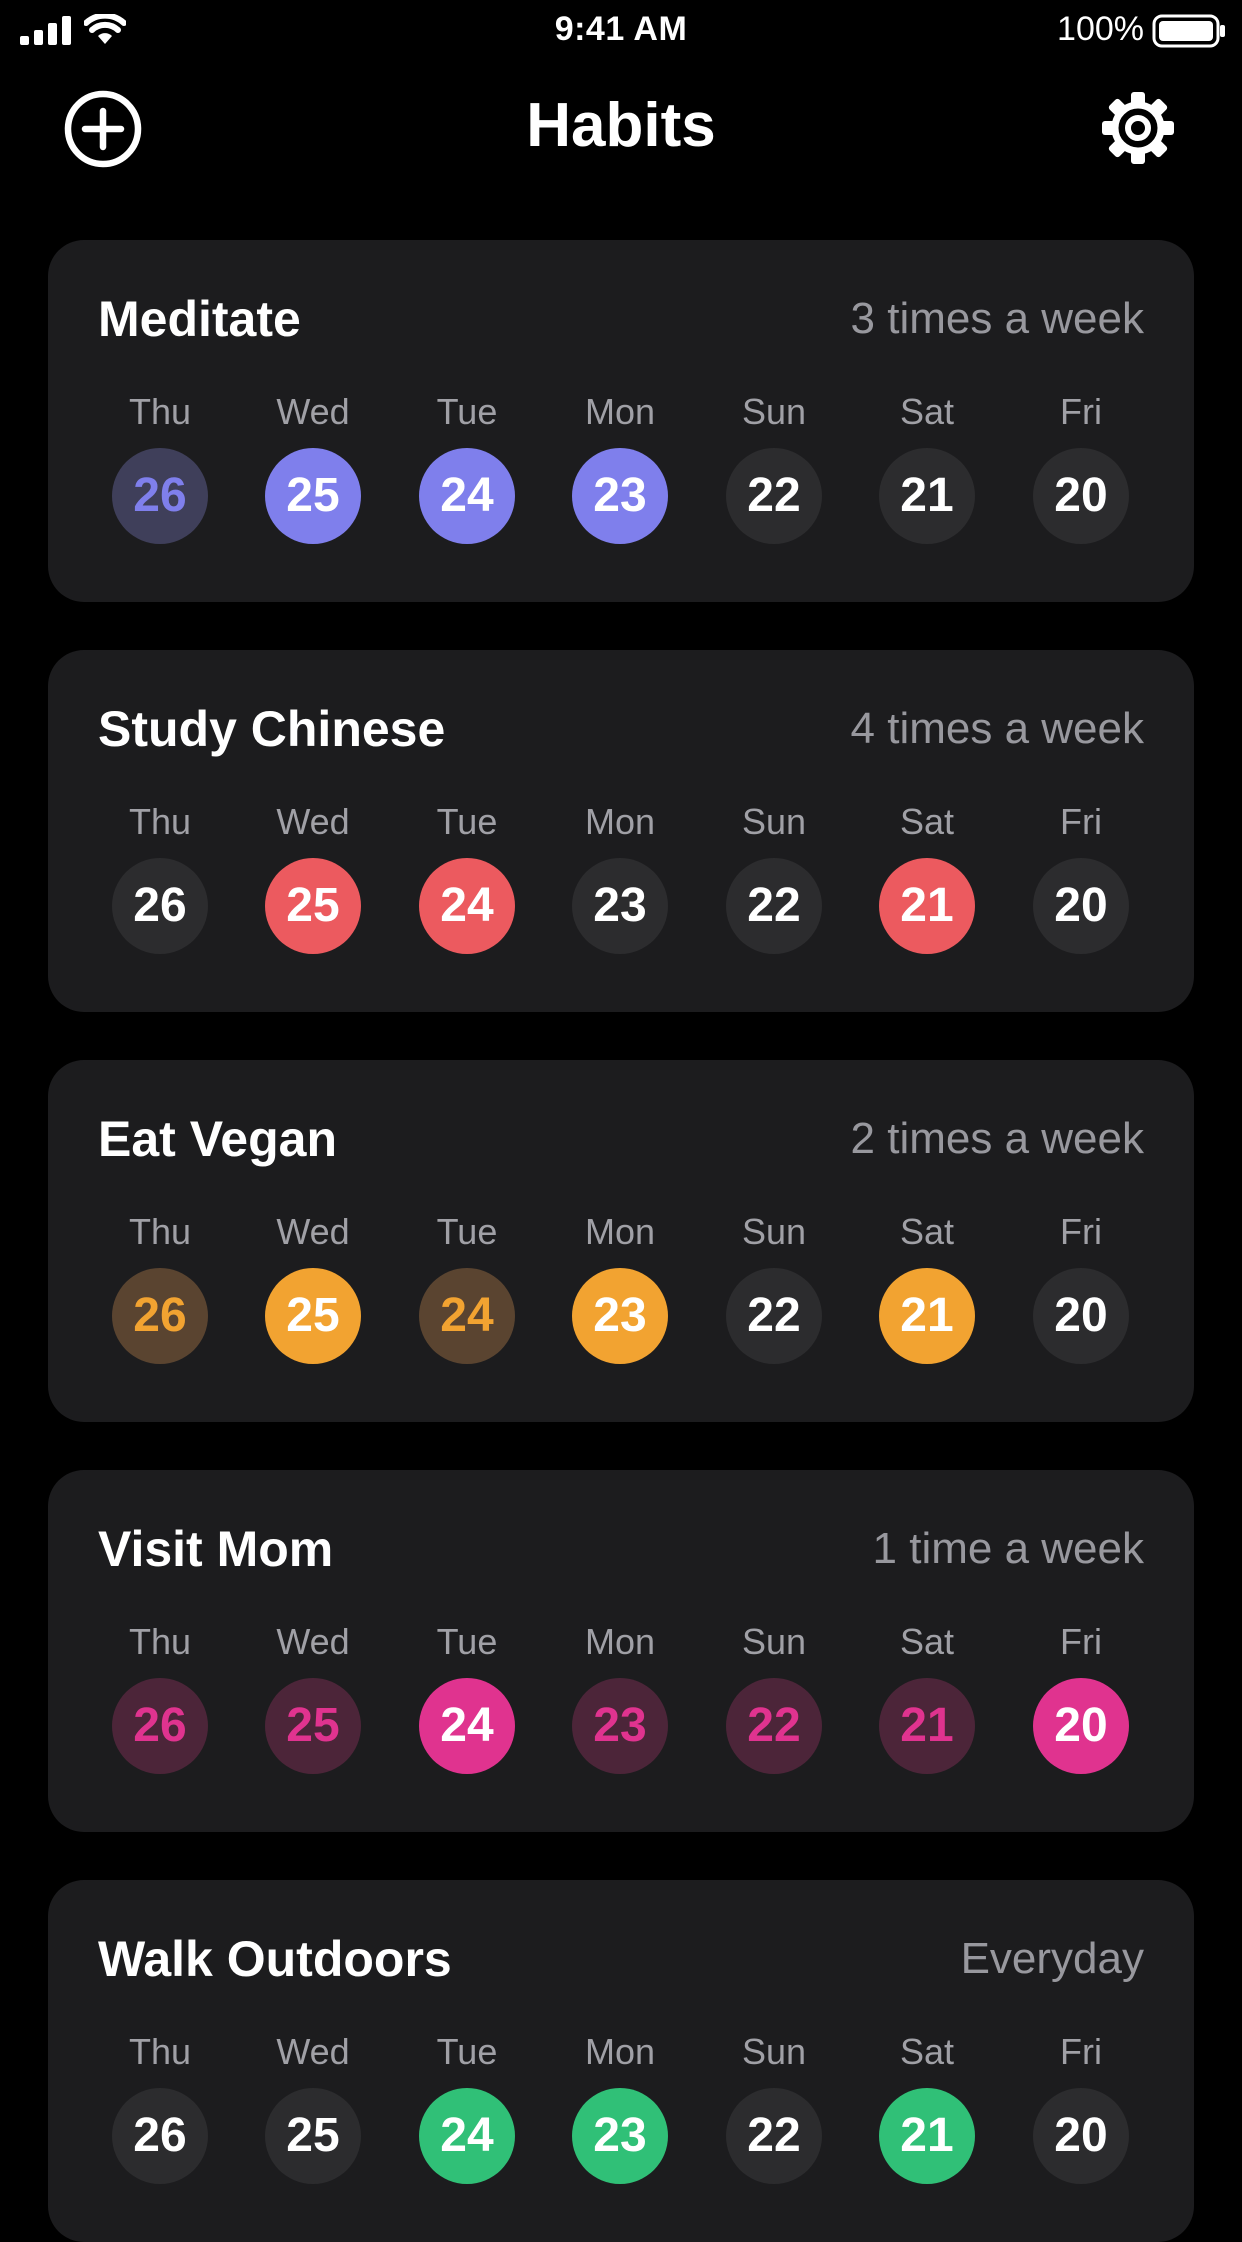 Image resolution: width=1242 pixels, height=2242 pixels. What do you see at coordinates (997, 1138) in the screenshot?
I see `habit-frequency: 2 times a week` at bounding box center [997, 1138].